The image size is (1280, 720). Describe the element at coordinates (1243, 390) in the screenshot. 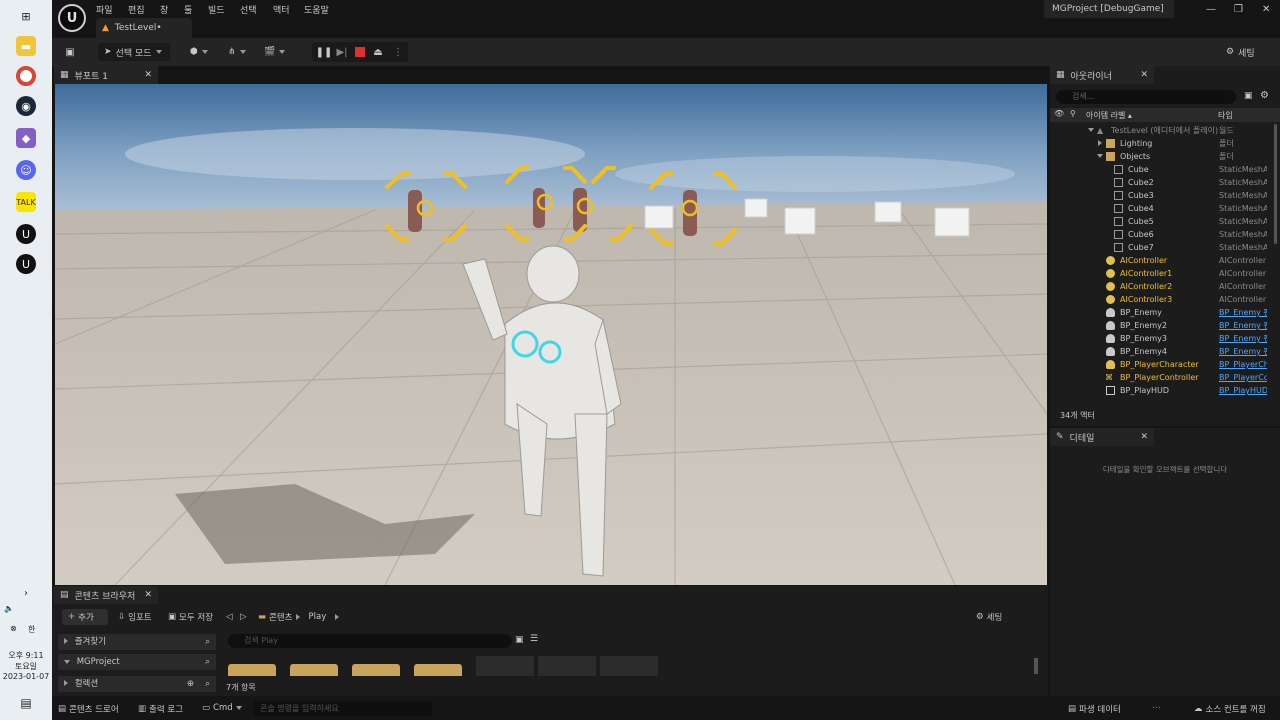

I see `row-type-link: BP_PlayHUD` at that location.